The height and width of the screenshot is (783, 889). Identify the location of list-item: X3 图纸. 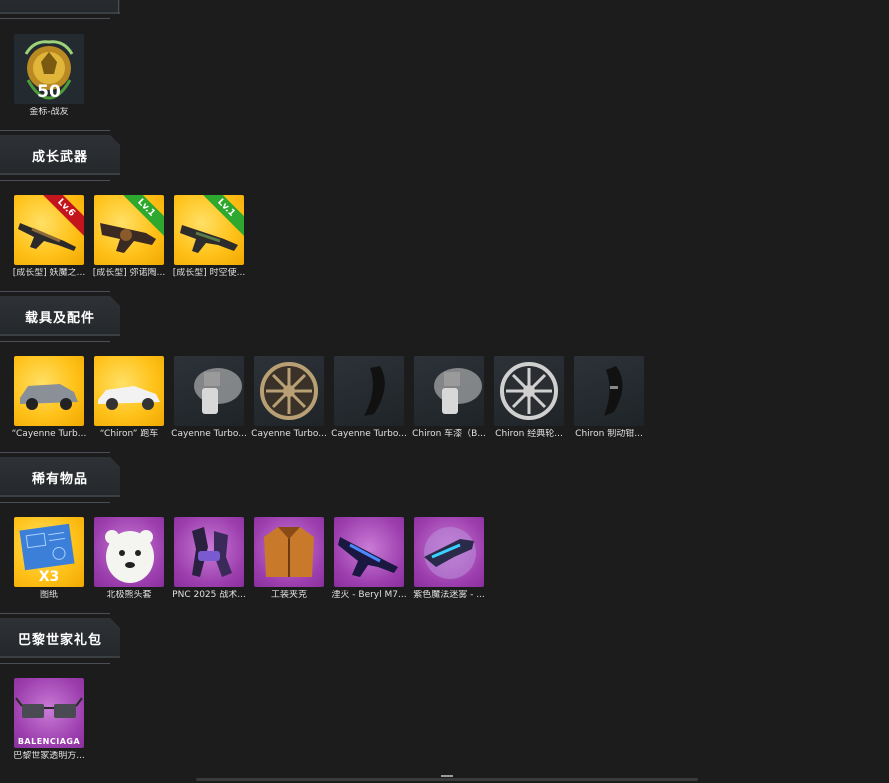
(49, 559).